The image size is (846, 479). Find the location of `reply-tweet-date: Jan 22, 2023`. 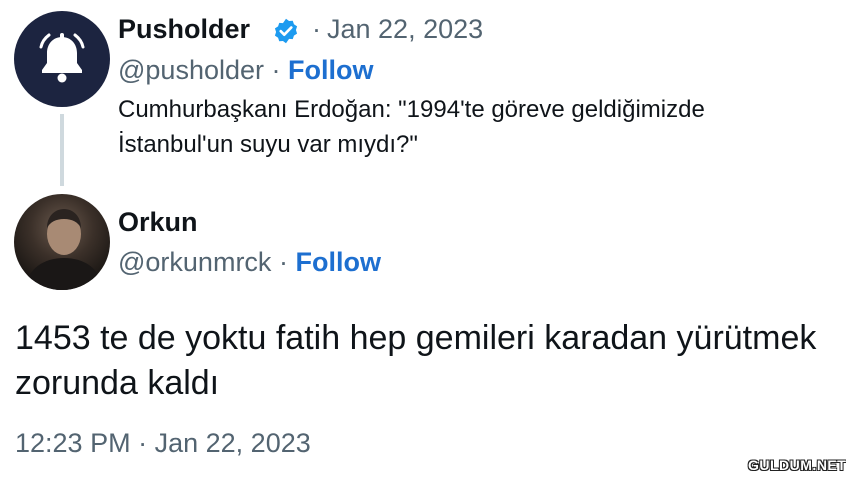

reply-tweet-date: Jan 22, 2023 is located at coordinates (232, 443).